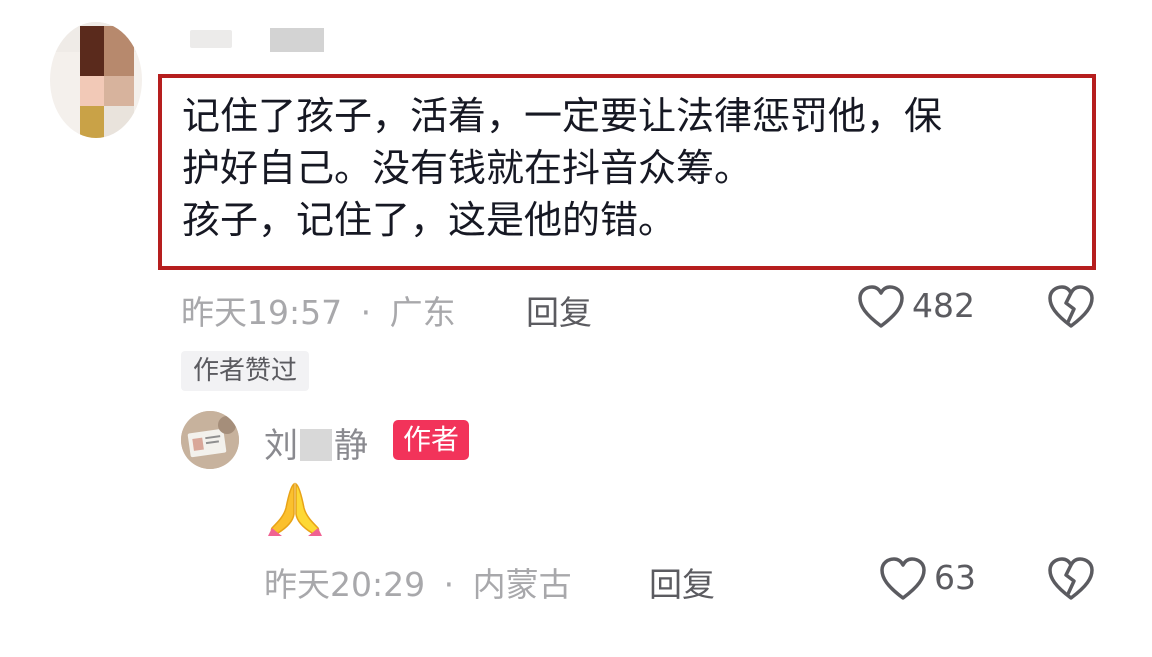 The width and height of the screenshot is (1152, 657). I want to click on name-blurred, so click(316, 445).